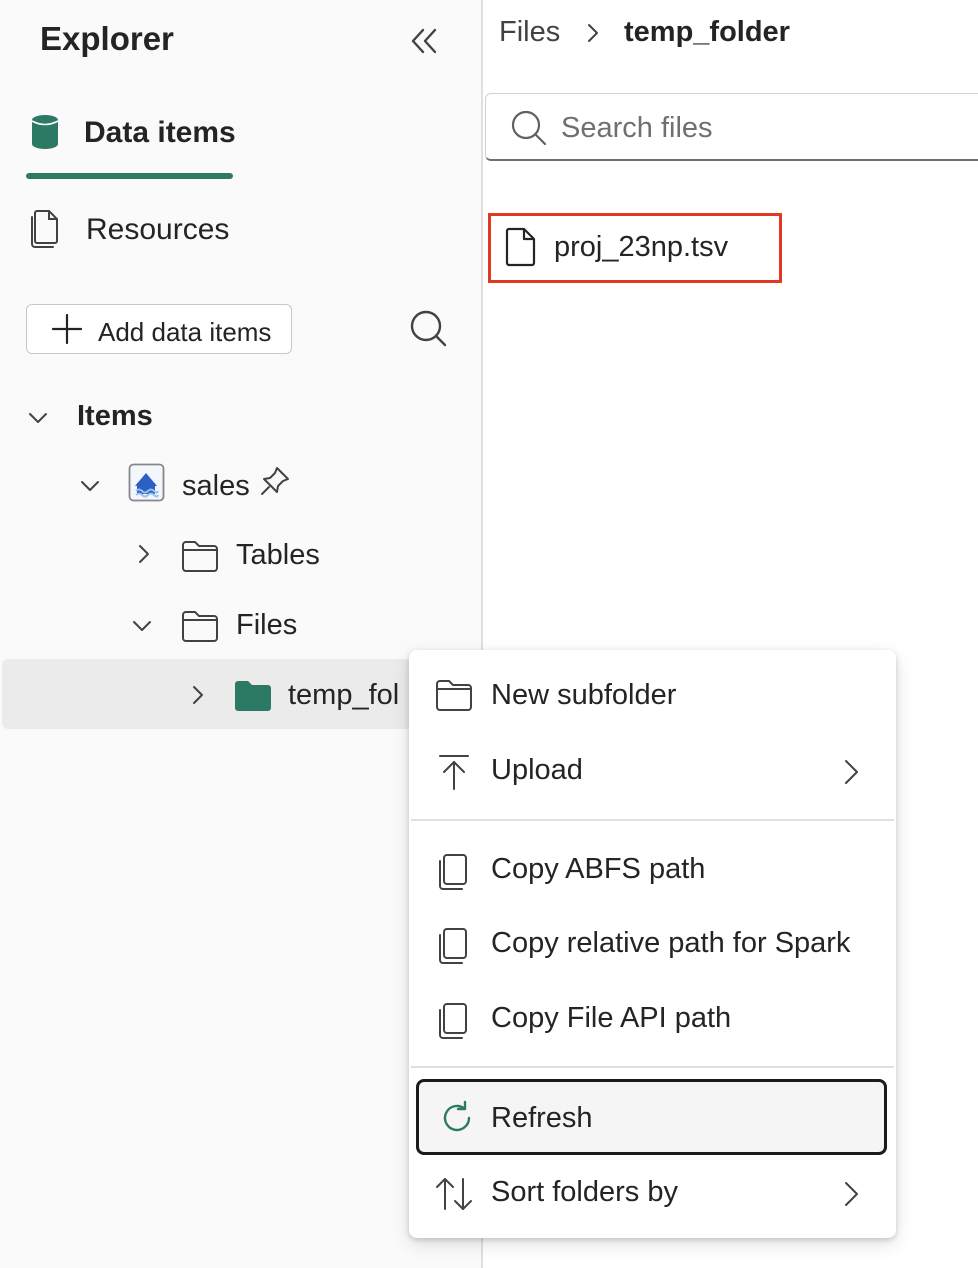 This screenshot has height=1268, width=978. I want to click on tree-item-files: Files, so click(280, 626).